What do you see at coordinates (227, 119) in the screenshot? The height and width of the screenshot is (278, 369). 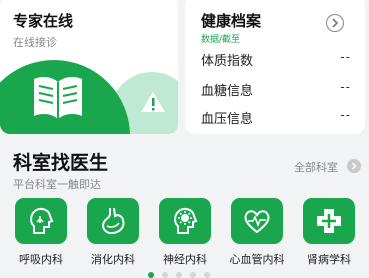 I see `health-row-label: 血压信息` at bounding box center [227, 119].